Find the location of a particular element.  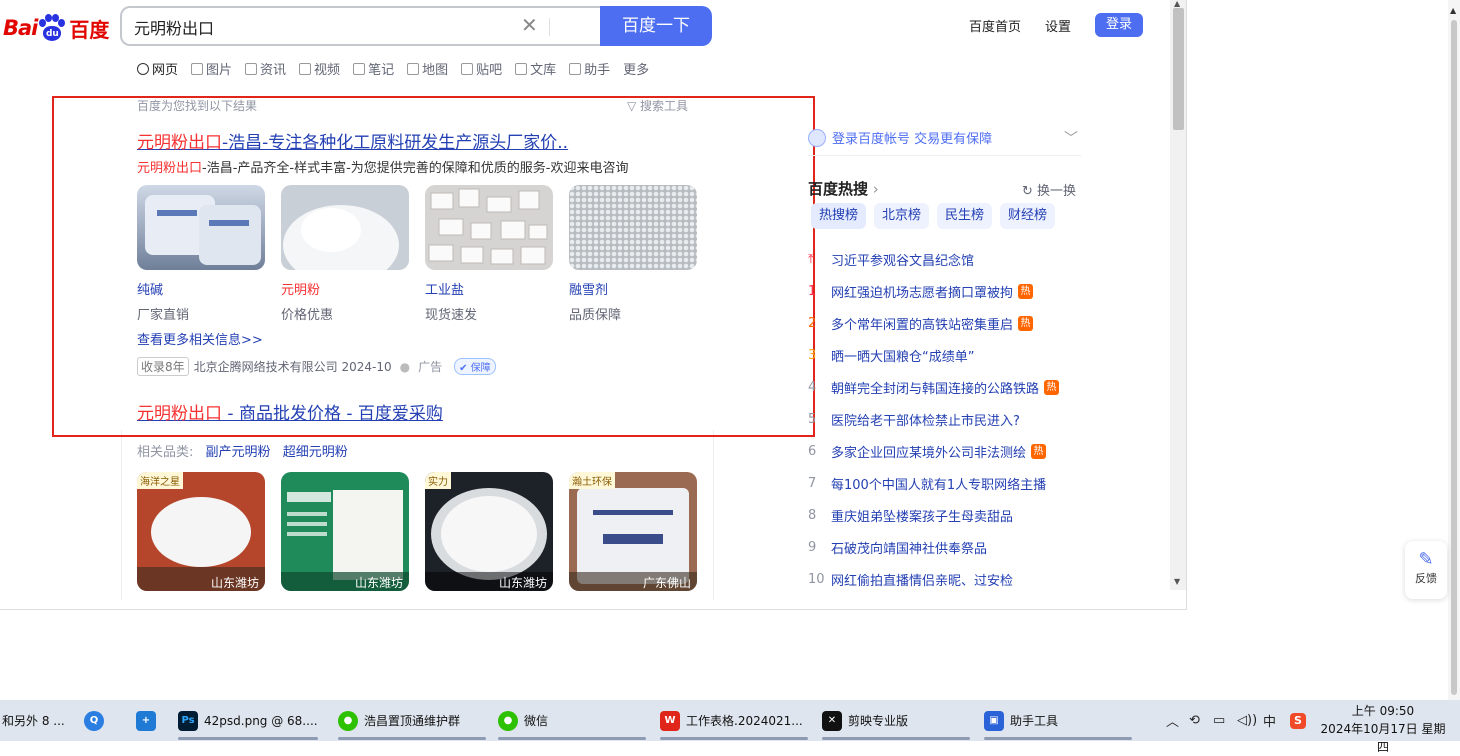

hot-rank: 2 is located at coordinates (812, 323).